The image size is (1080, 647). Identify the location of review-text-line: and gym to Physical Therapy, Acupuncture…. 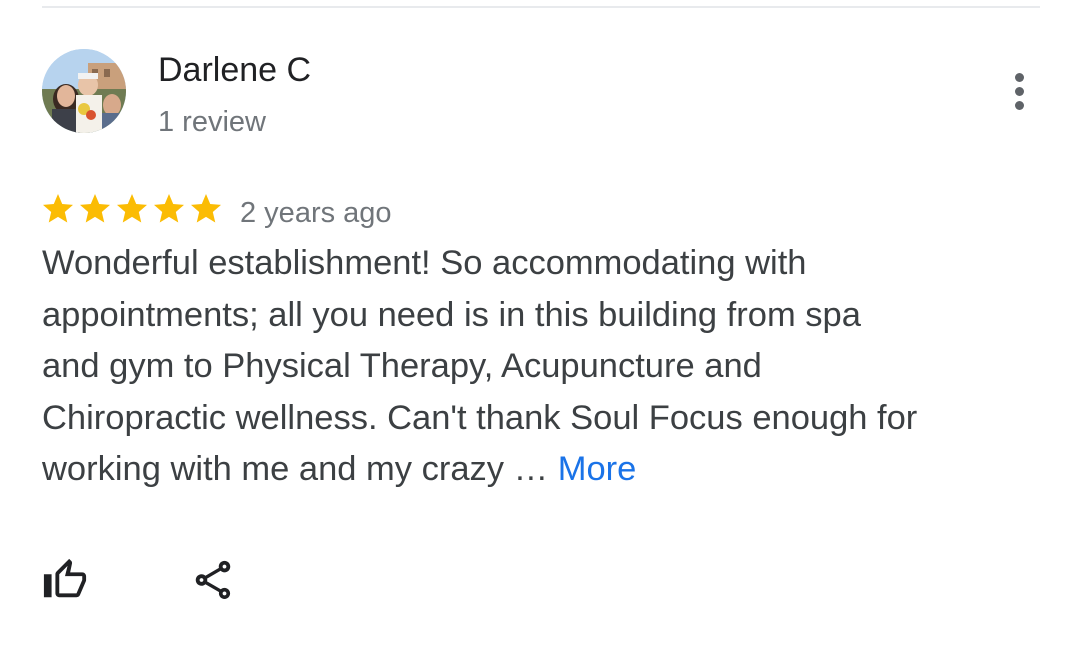
(402, 366).